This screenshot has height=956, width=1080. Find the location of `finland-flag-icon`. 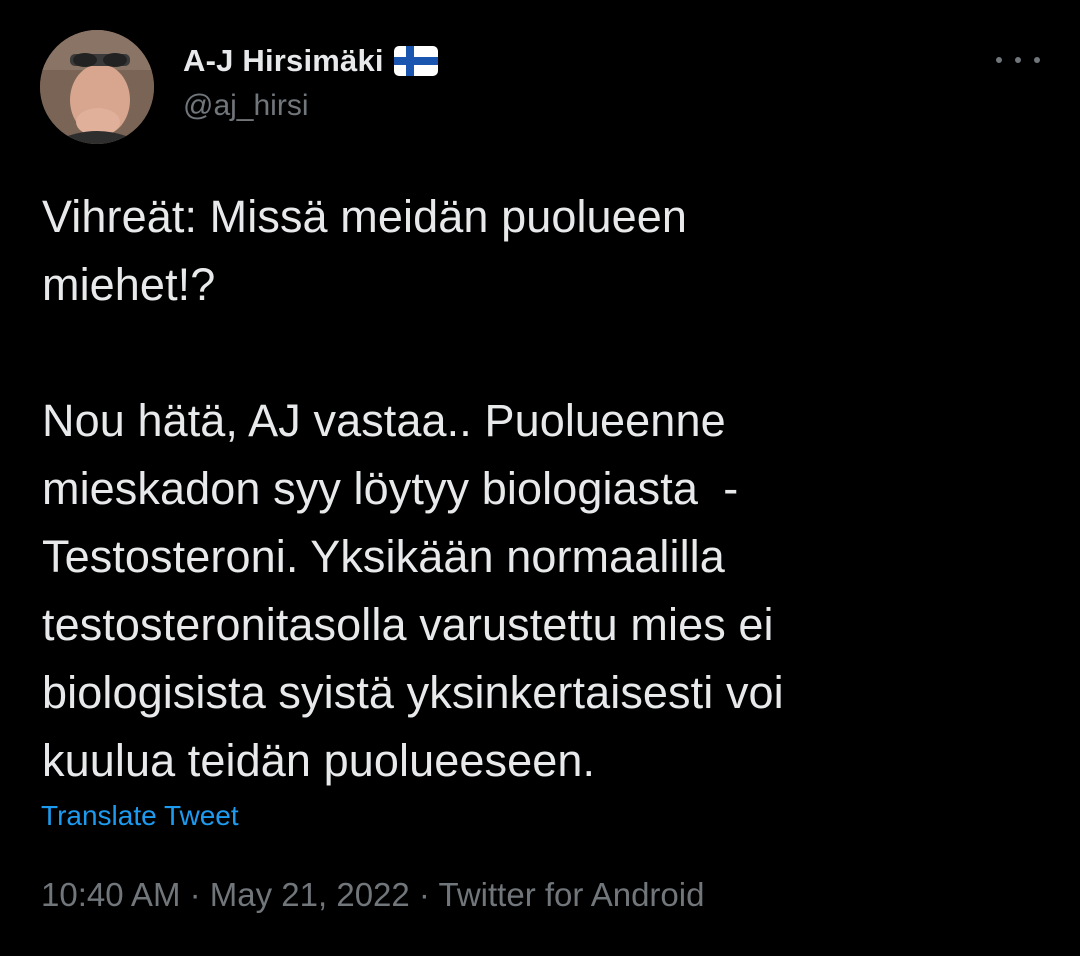

finland-flag-icon is located at coordinates (415, 61).